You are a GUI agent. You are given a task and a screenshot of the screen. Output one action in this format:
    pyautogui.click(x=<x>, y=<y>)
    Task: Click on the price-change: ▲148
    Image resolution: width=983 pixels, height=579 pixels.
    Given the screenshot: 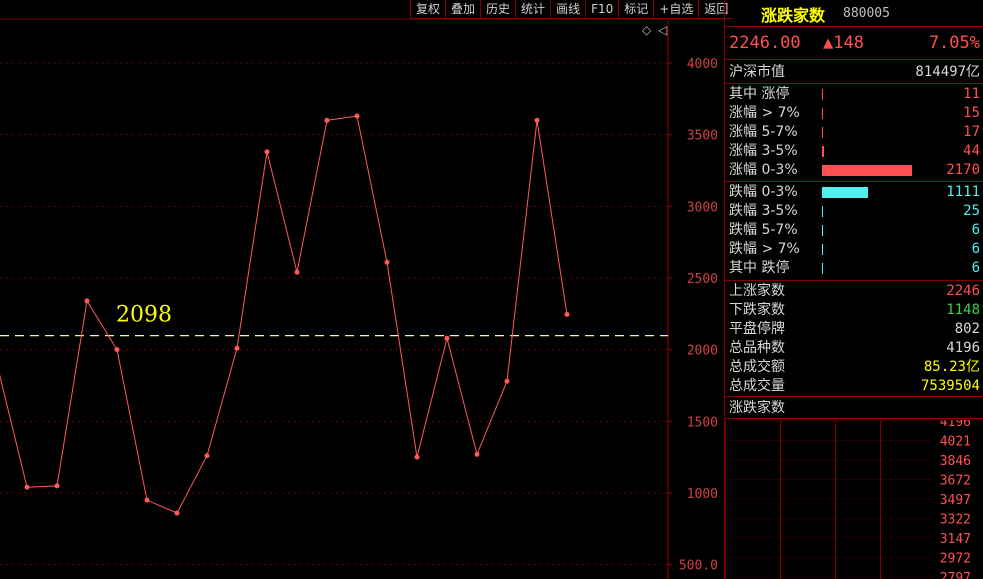 What is the action you would take?
    pyautogui.click(x=843, y=43)
    